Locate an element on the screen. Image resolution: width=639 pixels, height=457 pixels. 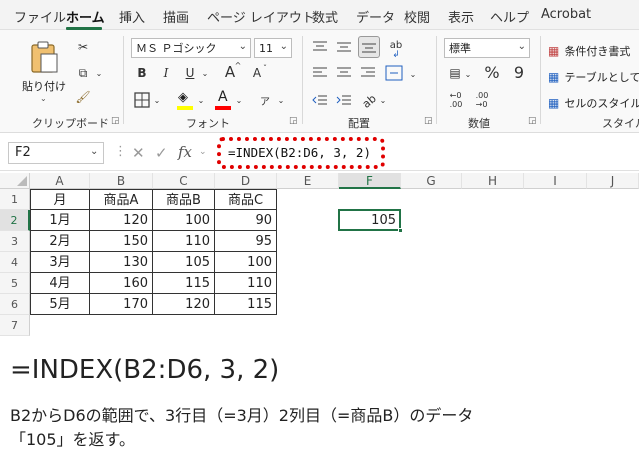
paste-button: 貼り付け ⌄ is located at coordinates (44, 71).